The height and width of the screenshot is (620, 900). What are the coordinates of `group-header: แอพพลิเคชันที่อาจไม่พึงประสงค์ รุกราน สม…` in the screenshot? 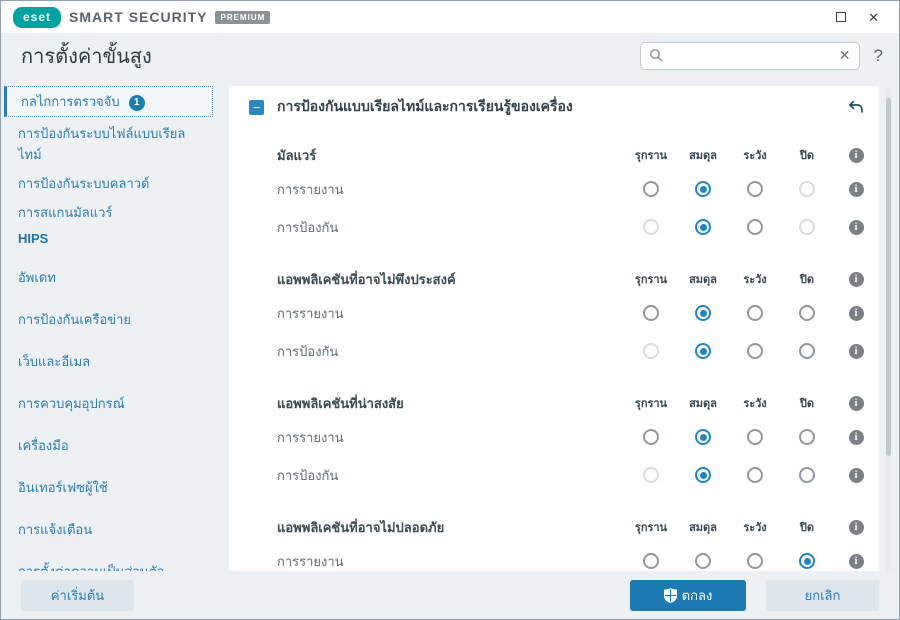 It's located at (564, 279).